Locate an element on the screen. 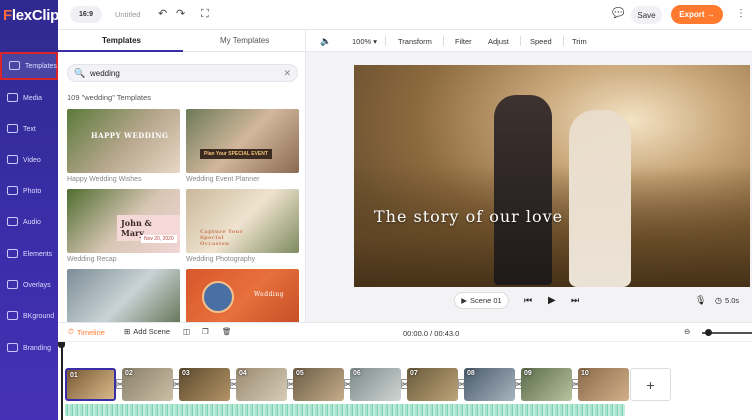 The width and height of the screenshot is (752, 420). thumbnail-overlay-text: HAPPY WEDDING is located at coordinates (130, 135).